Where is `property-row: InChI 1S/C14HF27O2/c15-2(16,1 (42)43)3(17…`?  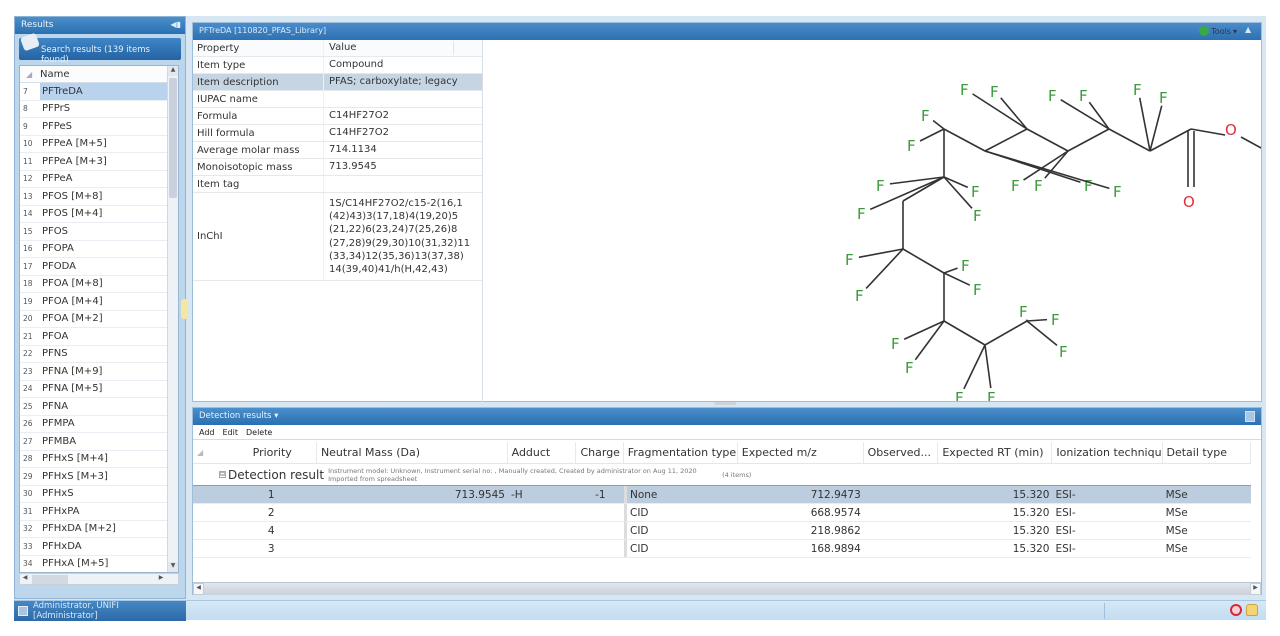 property-row: InChI 1S/C14HF27O2/c15-2(16,1 (42)43)3(17… is located at coordinates (337, 237).